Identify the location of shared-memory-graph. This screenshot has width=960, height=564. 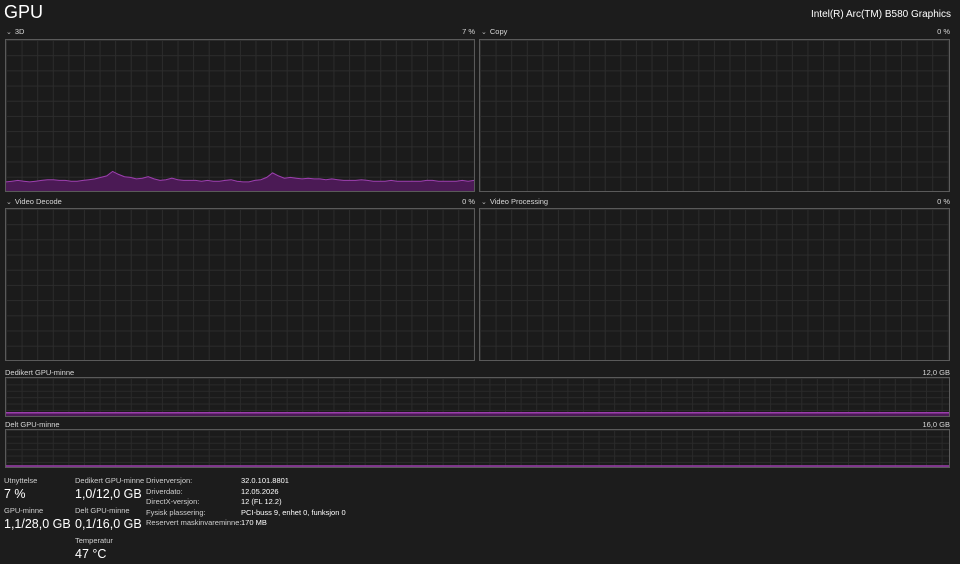
(477, 448).